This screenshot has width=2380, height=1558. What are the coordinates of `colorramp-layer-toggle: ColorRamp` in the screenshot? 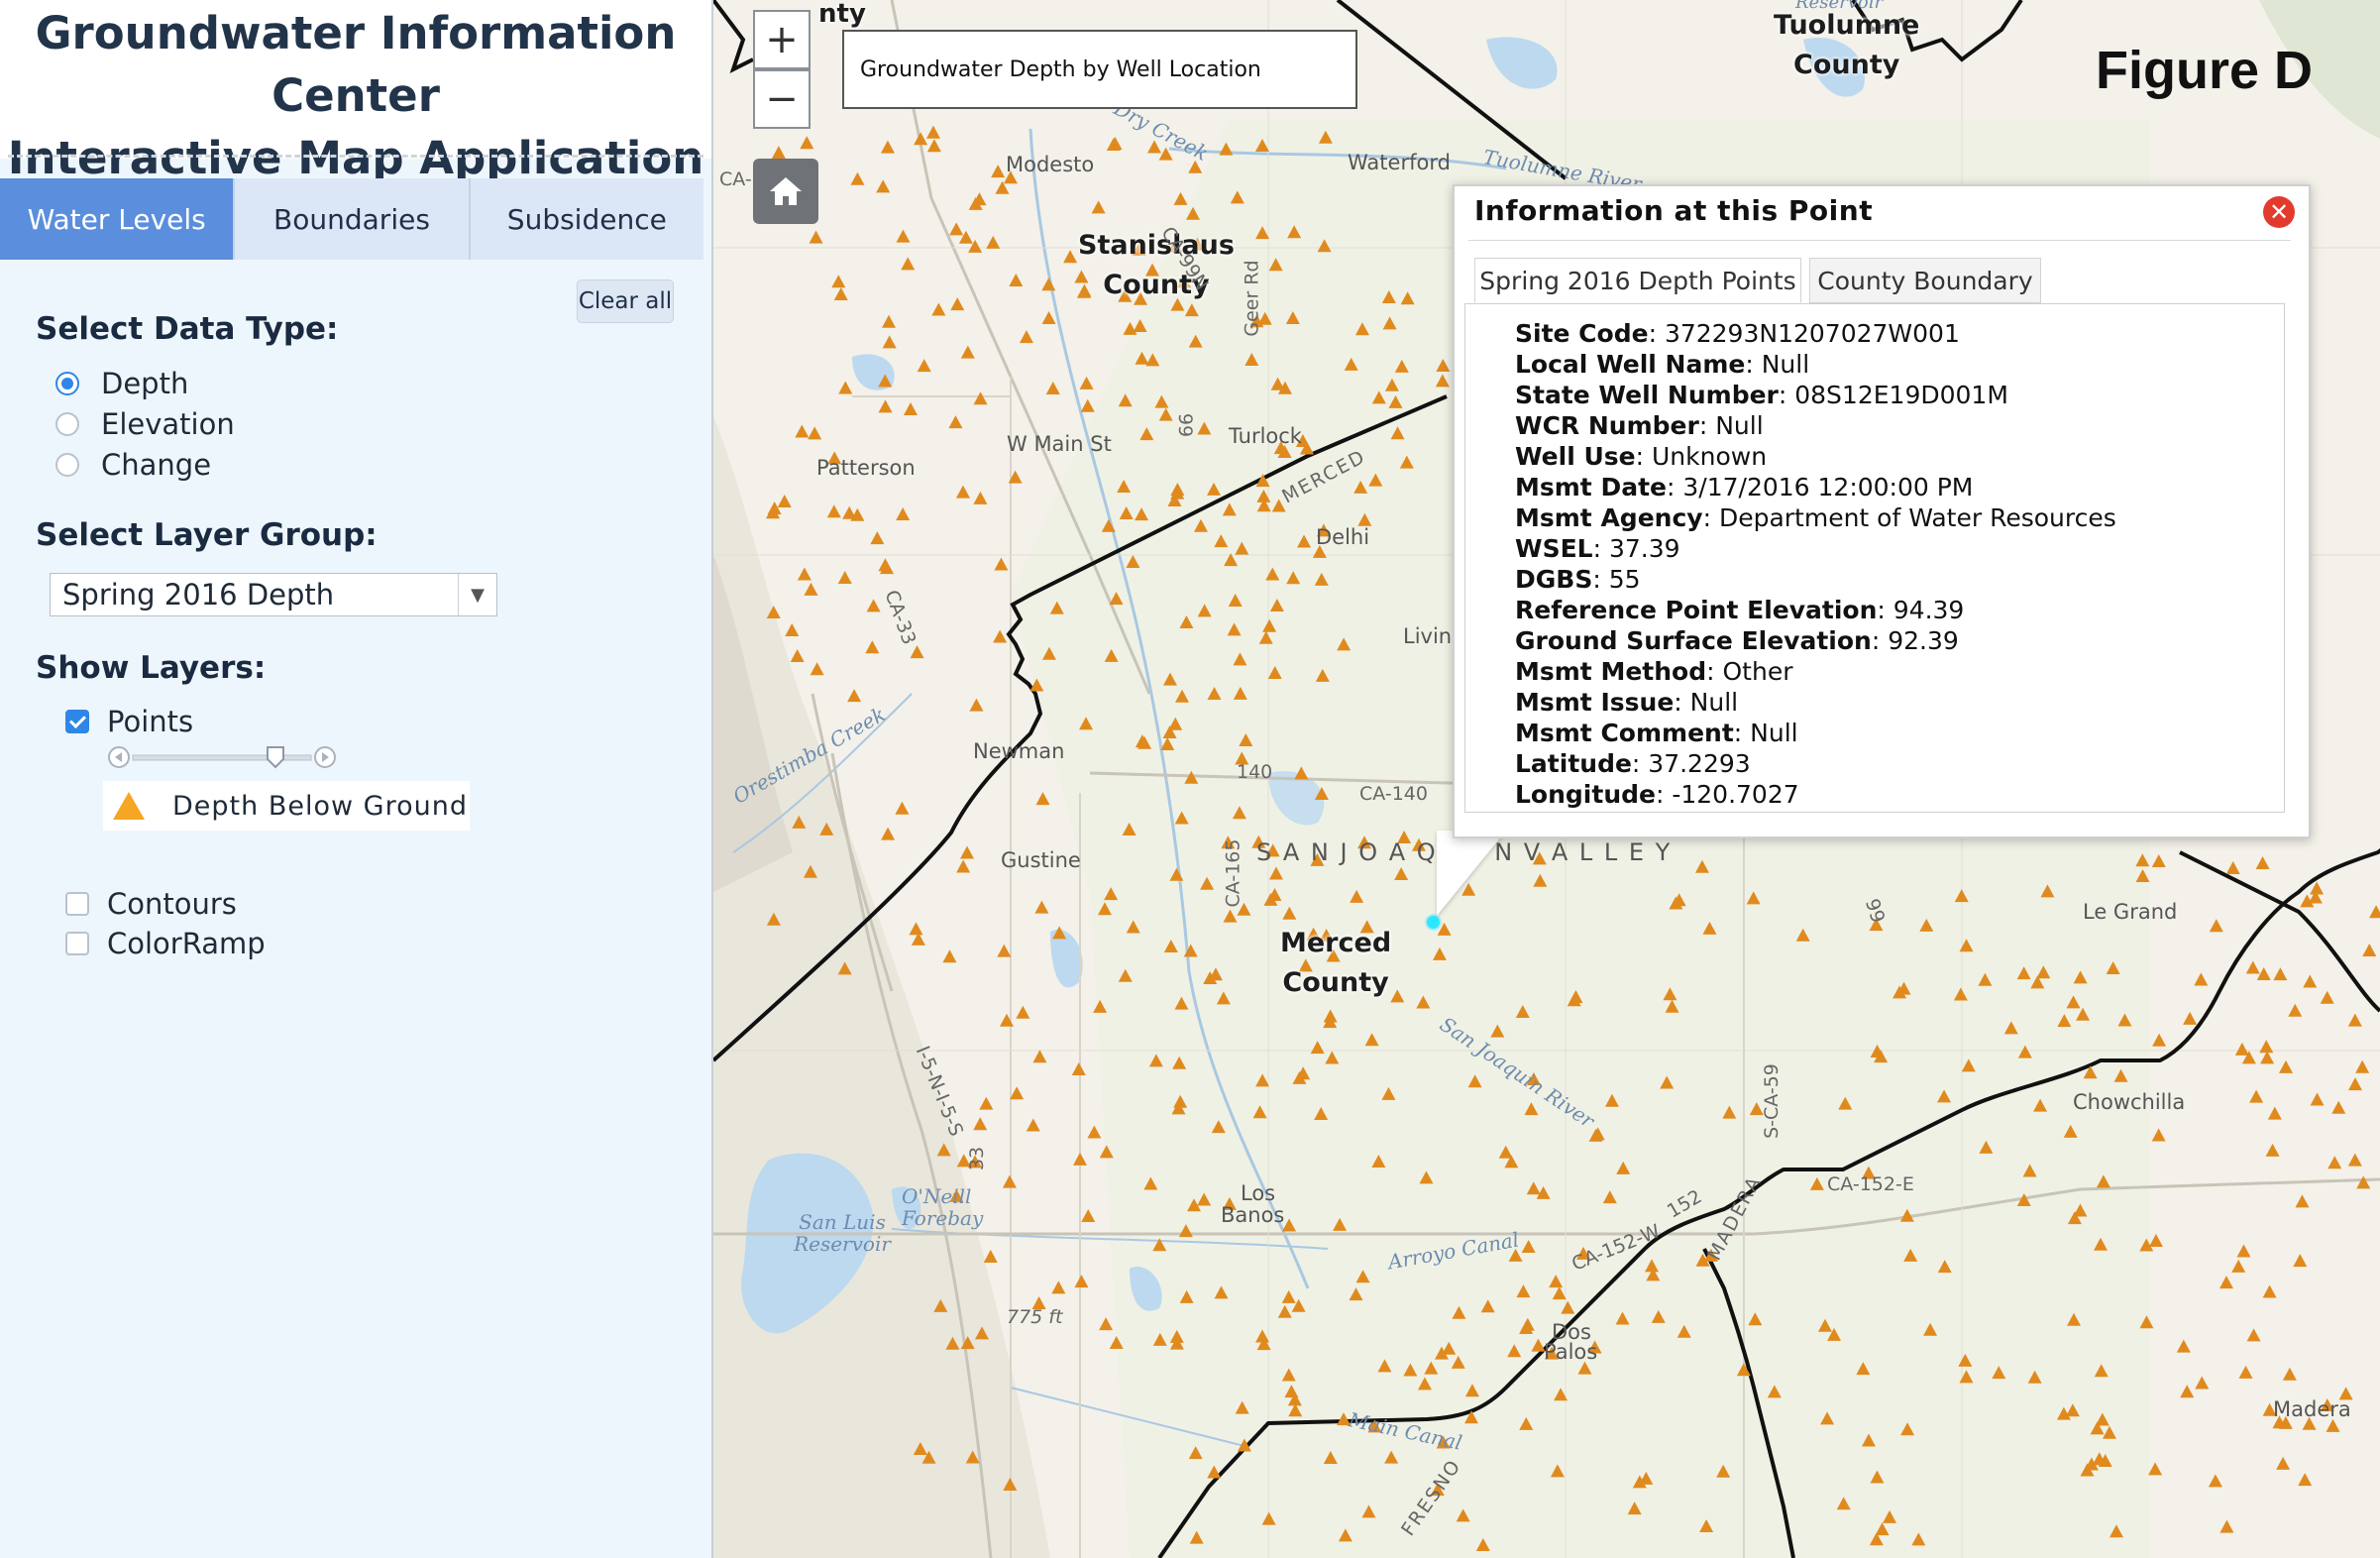 It's located at (165, 943).